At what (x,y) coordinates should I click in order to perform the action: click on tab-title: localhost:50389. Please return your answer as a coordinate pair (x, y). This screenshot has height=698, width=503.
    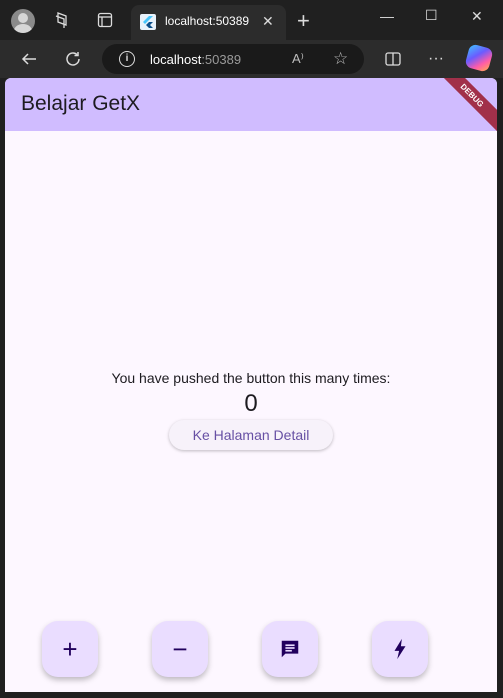
    Looking at the image, I should click on (207, 21).